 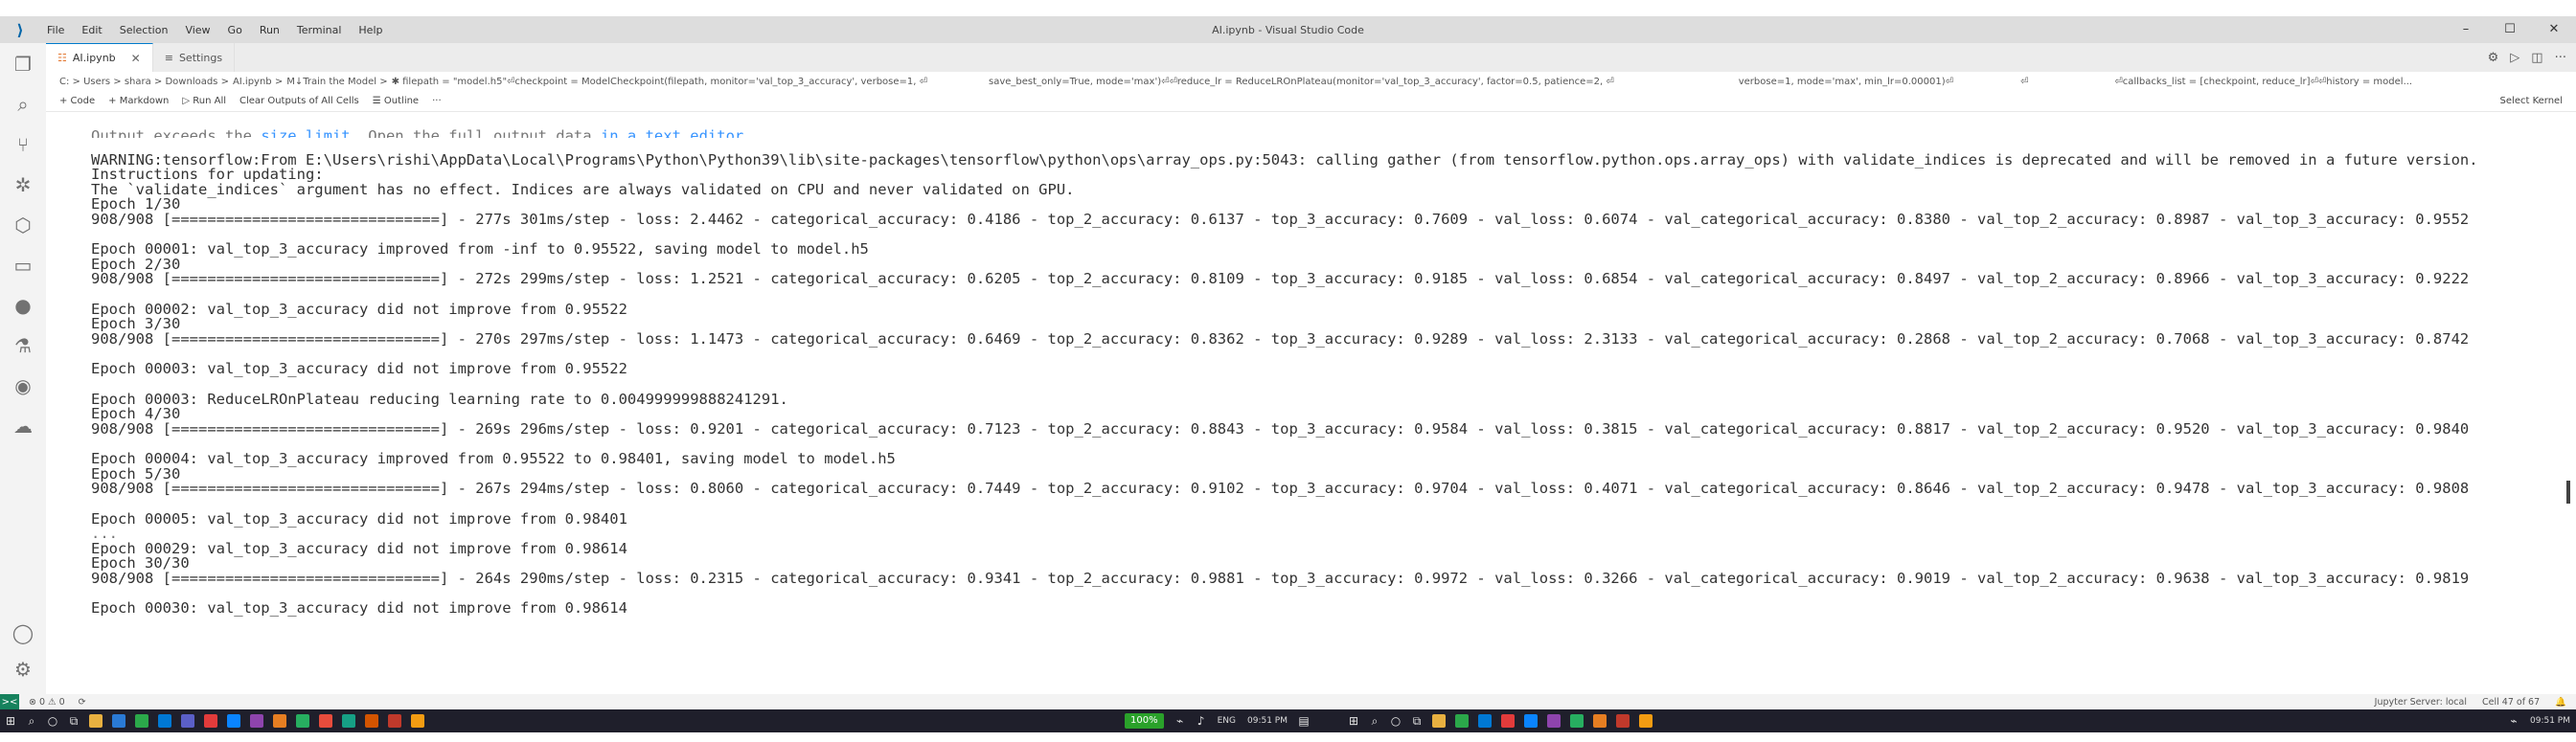 What do you see at coordinates (1304, 721) in the screenshot?
I see `notification-icon: ▤` at bounding box center [1304, 721].